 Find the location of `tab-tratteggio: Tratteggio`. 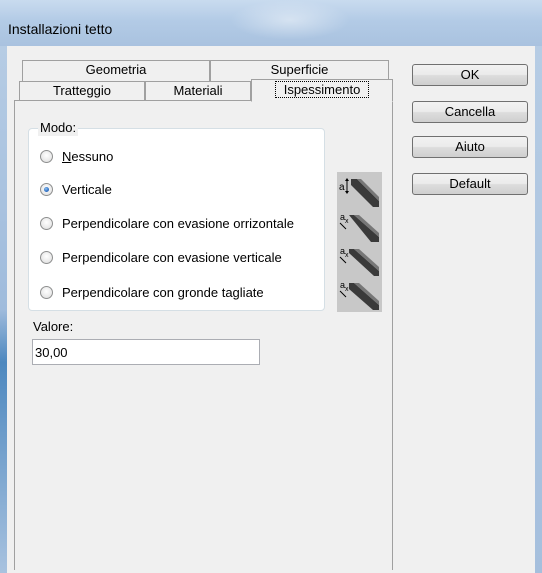

tab-tratteggio: Tratteggio is located at coordinates (82, 91).